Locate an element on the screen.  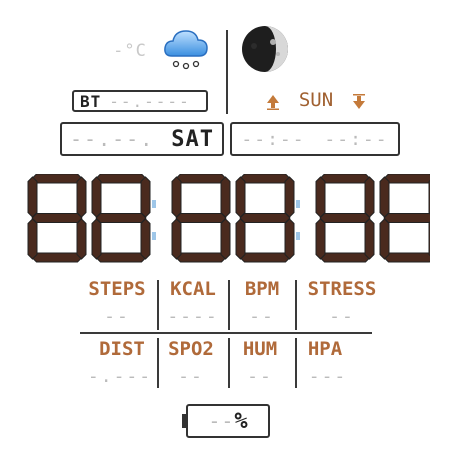
bluetooth-label: BT is located at coordinates (91, 101).